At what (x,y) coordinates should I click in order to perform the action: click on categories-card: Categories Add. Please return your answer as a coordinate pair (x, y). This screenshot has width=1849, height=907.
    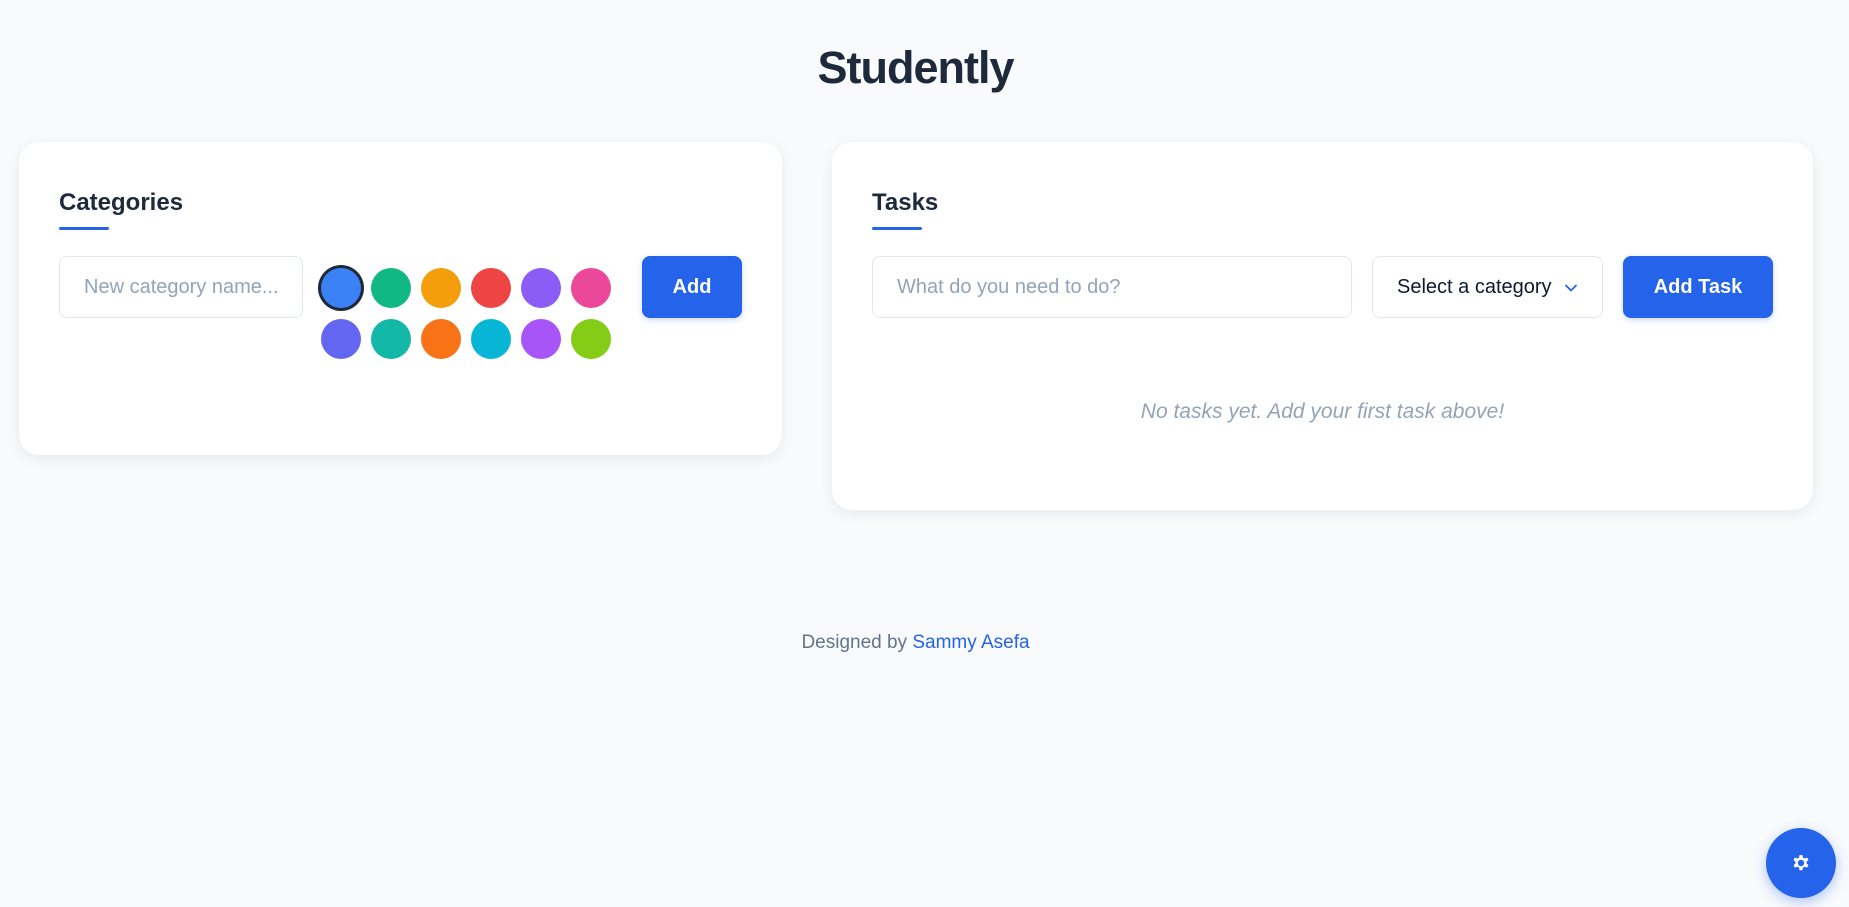
    Looking at the image, I should click on (400, 298).